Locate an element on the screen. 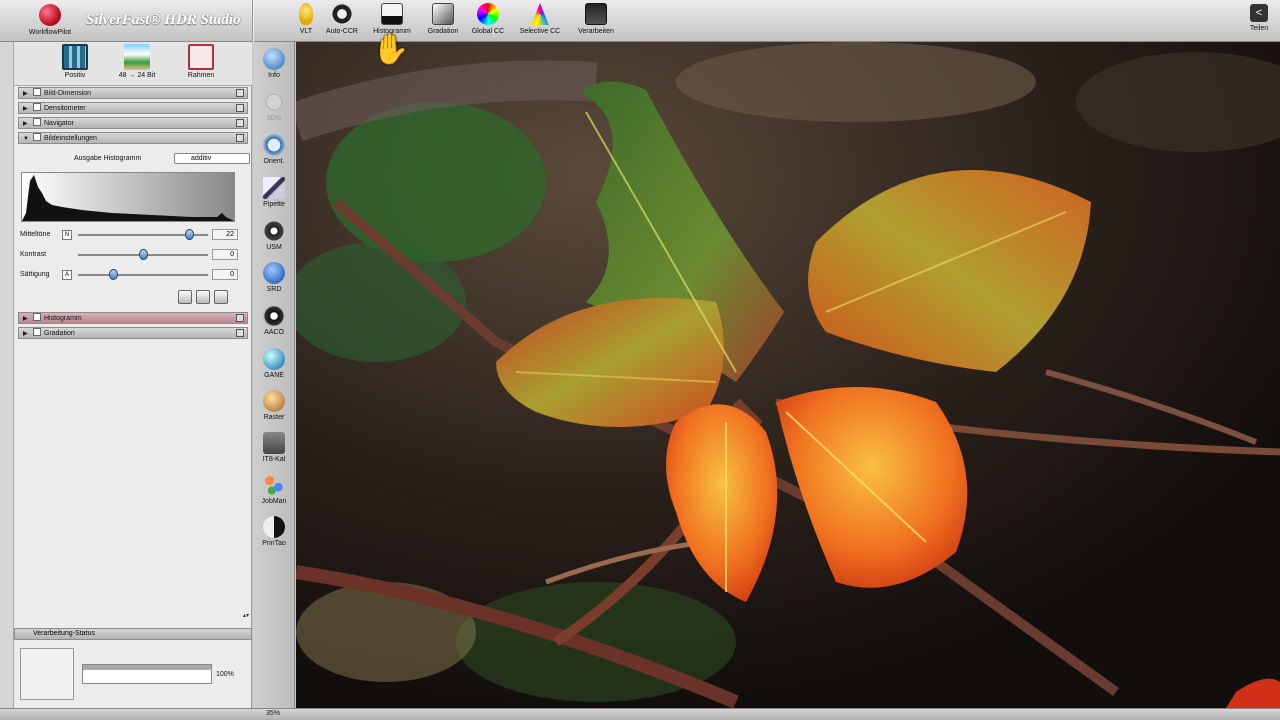 Image resolution: width=1280 pixels, height=720 pixels. kontrast-slider-row: Kontrast 0 is located at coordinates (135, 256).